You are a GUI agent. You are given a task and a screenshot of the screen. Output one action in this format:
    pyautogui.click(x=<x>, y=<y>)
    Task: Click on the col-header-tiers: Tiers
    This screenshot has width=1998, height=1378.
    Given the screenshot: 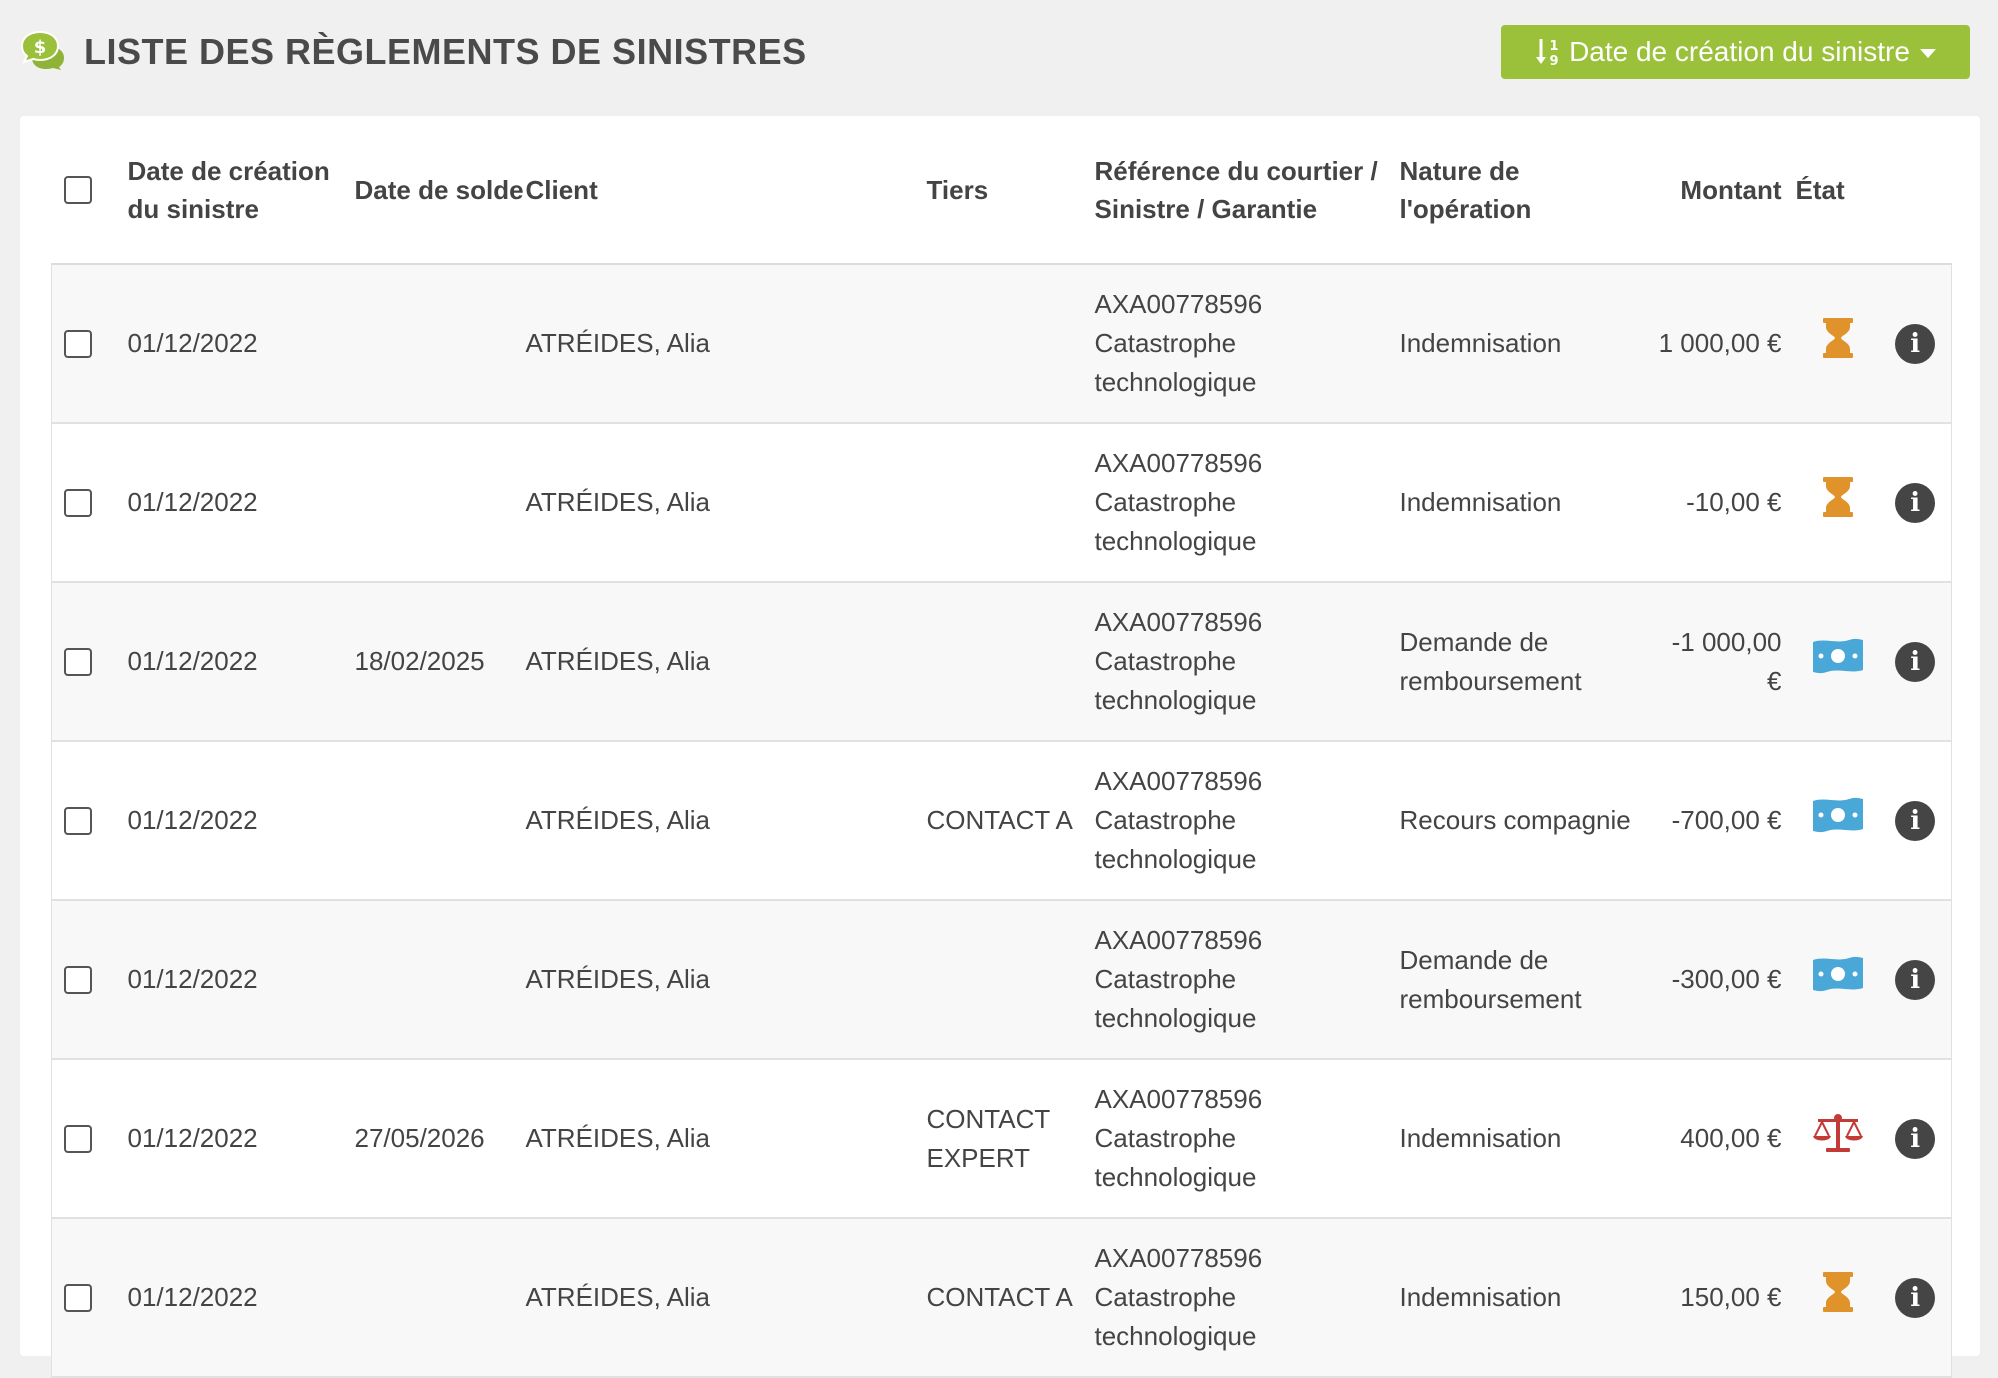 What is the action you would take?
    pyautogui.click(x=1010, y=190)
    